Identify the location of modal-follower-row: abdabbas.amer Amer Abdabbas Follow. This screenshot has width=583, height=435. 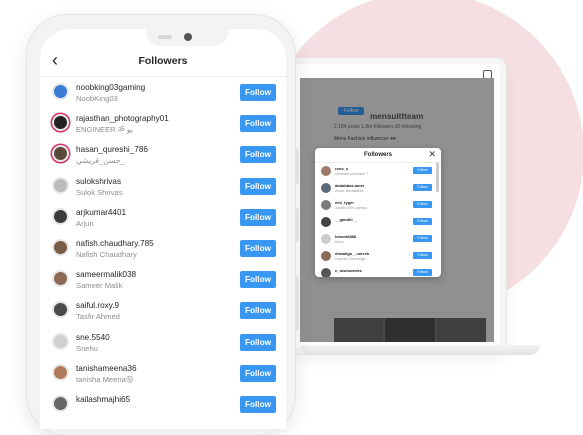
(378, 188).